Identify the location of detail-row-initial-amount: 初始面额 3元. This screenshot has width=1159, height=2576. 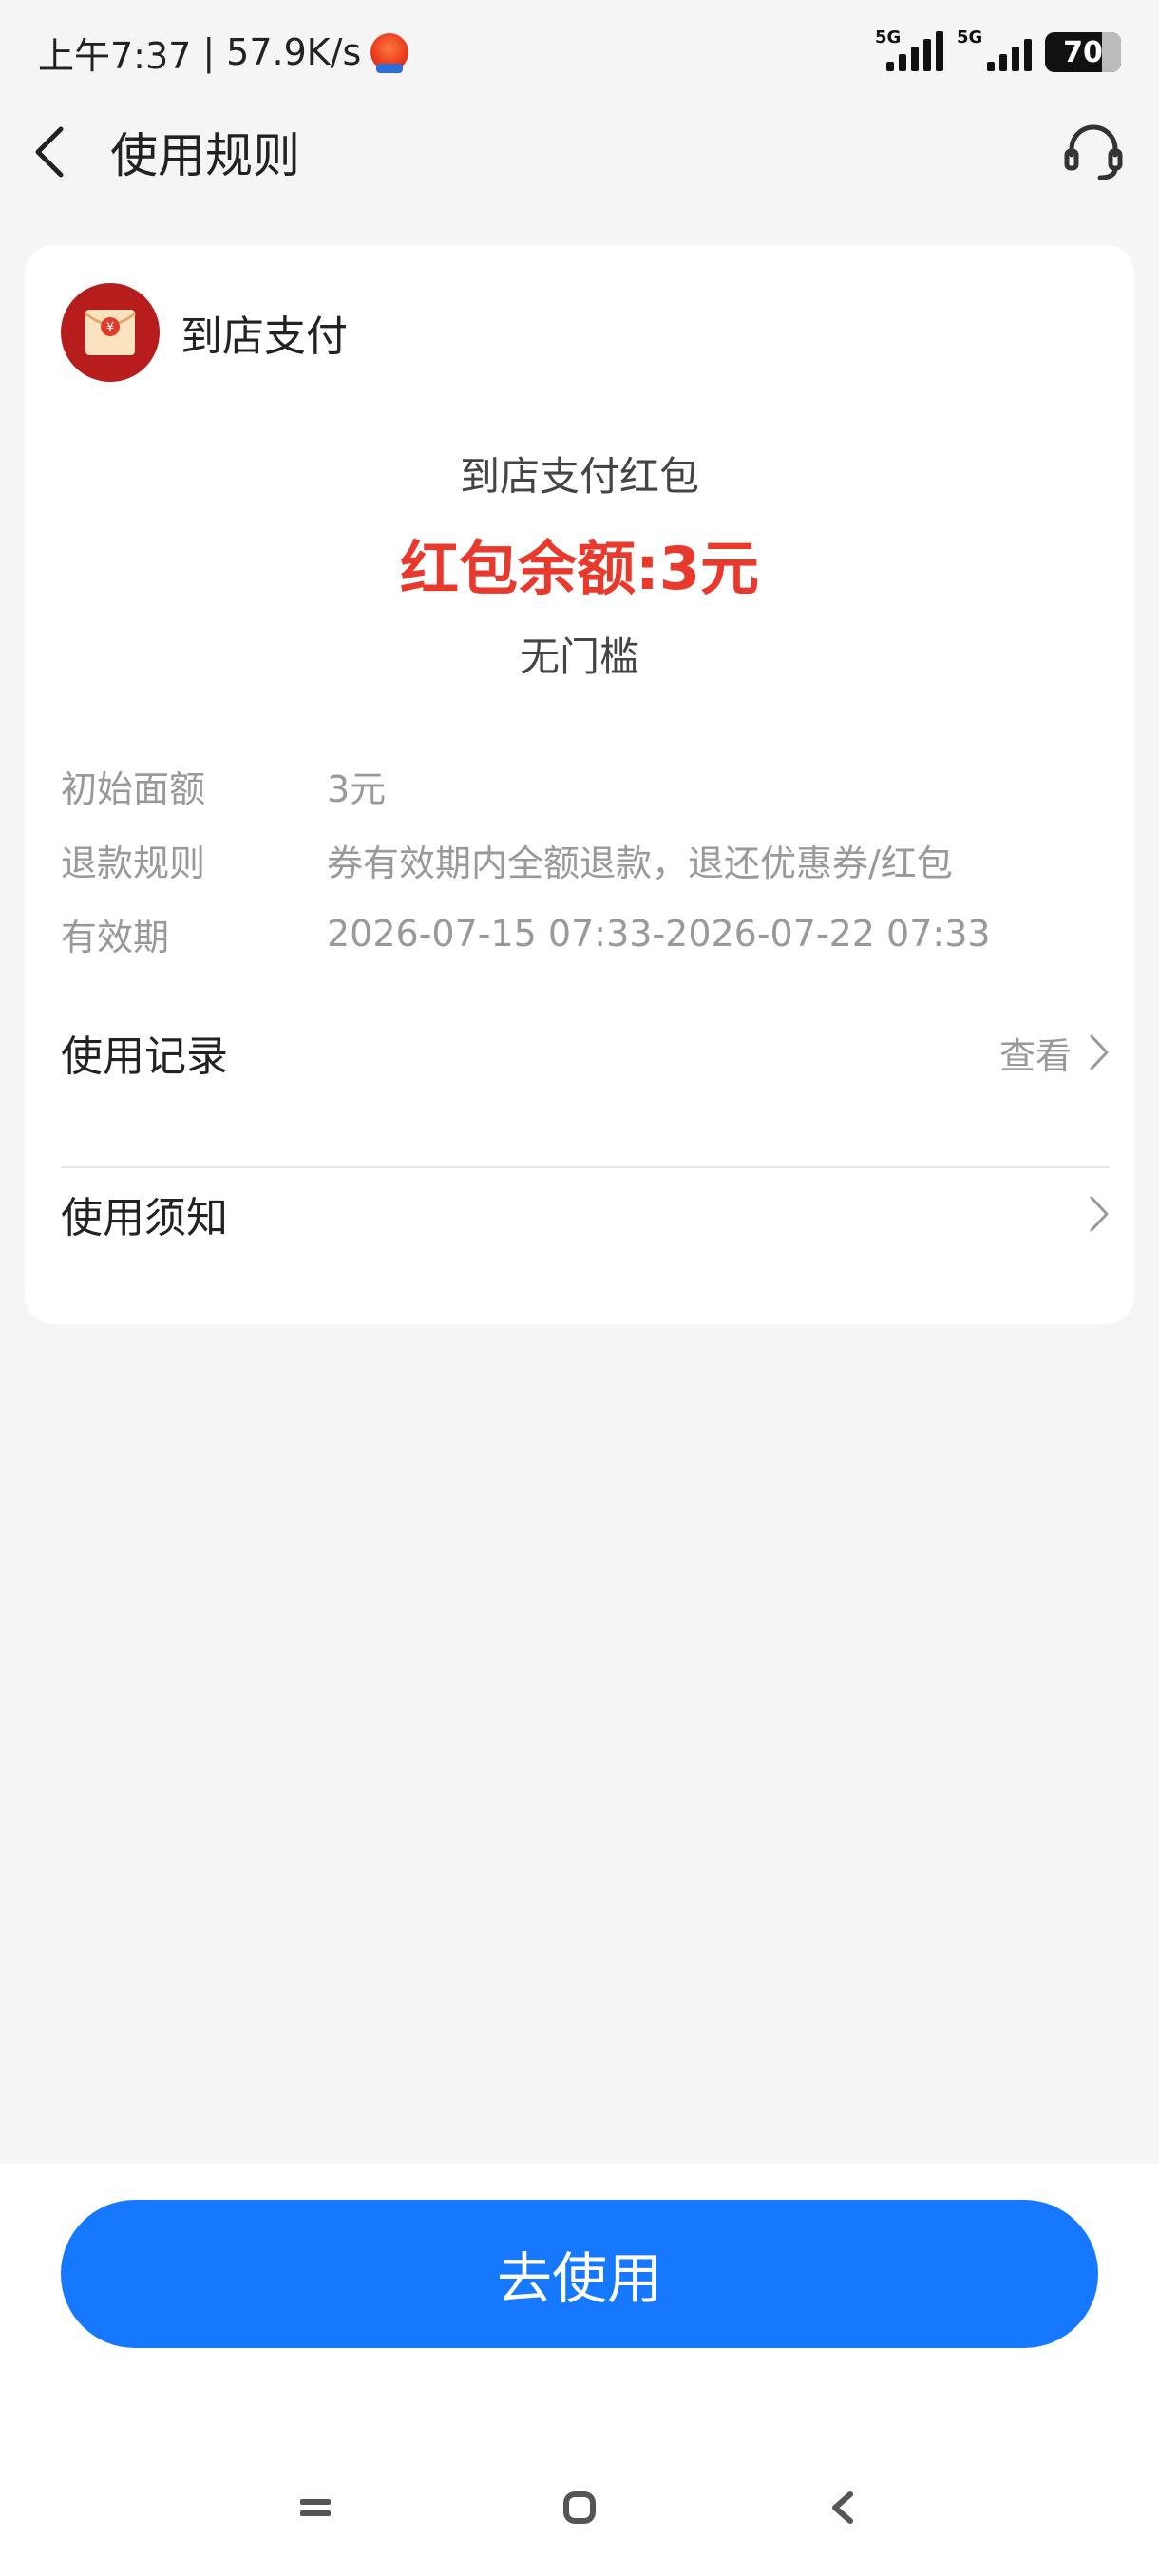
(579, 785).